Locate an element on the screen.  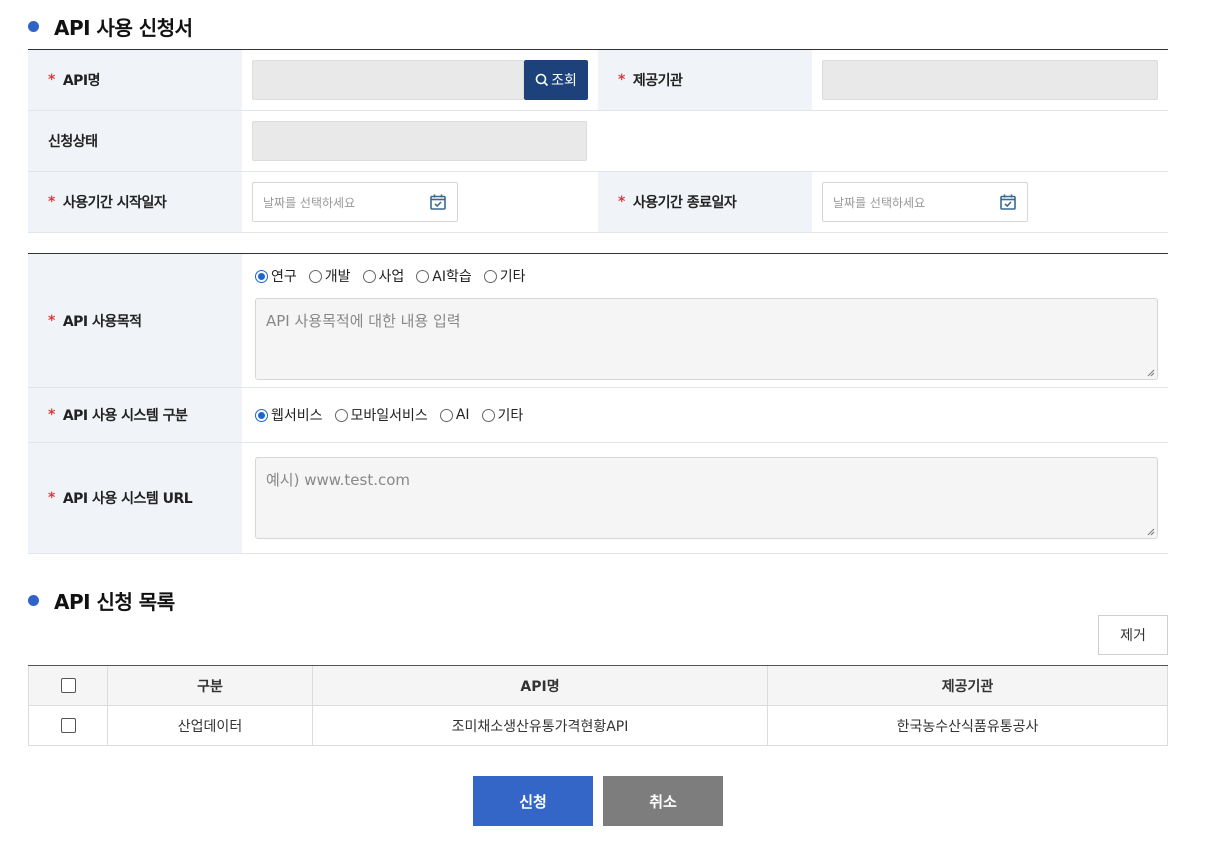
purpose-option: 기타 is located at coordinates (504, 276).